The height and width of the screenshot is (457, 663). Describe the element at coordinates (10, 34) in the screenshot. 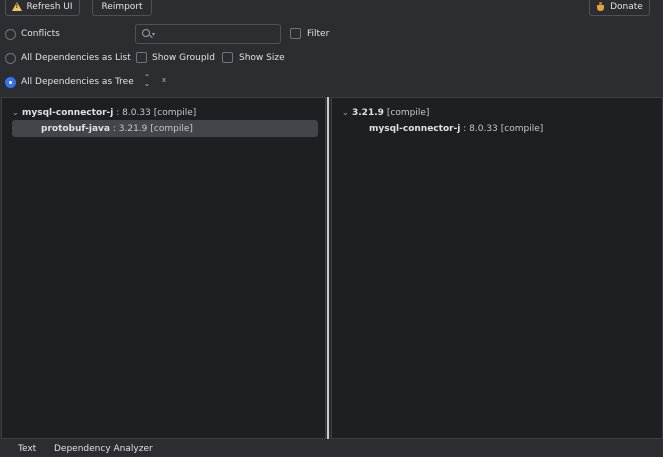

I see `conflicts-radio` at that location.